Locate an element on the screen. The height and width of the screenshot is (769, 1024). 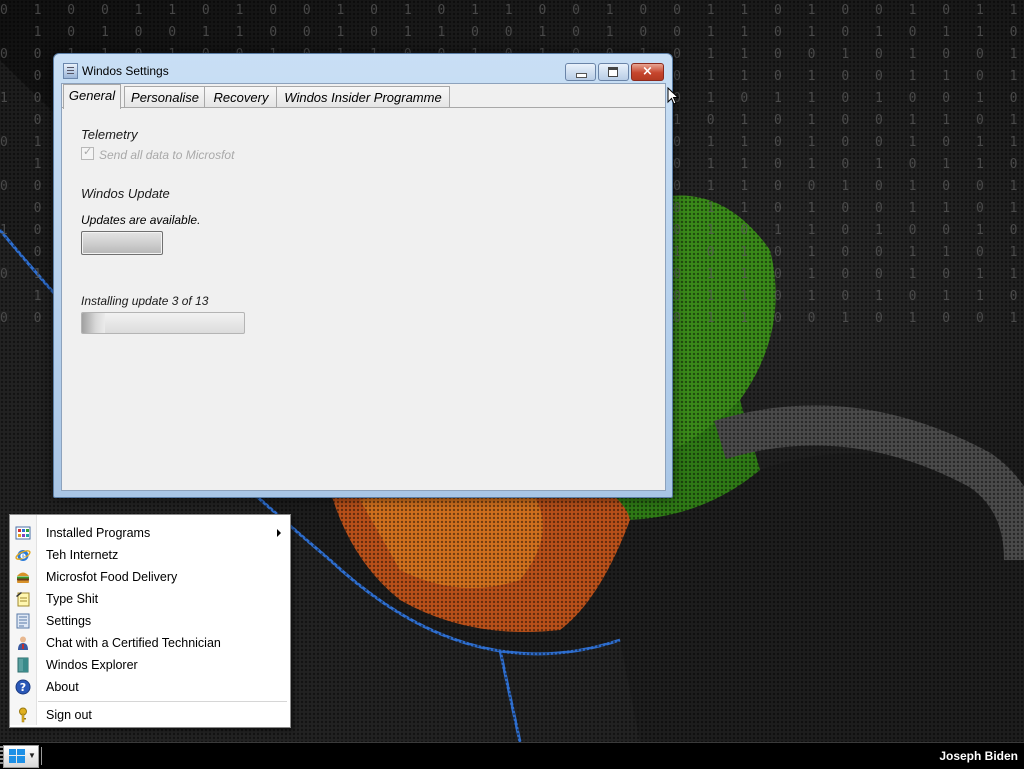
mouse-cursor-icon is located at coordinates (673, 96).